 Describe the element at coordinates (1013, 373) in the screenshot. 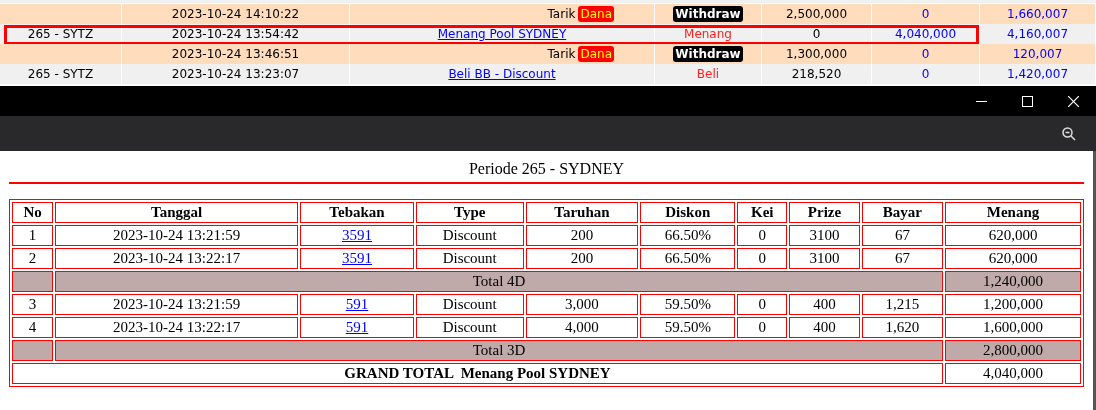

I see `grand-total-value: 4,040,000` at that location.